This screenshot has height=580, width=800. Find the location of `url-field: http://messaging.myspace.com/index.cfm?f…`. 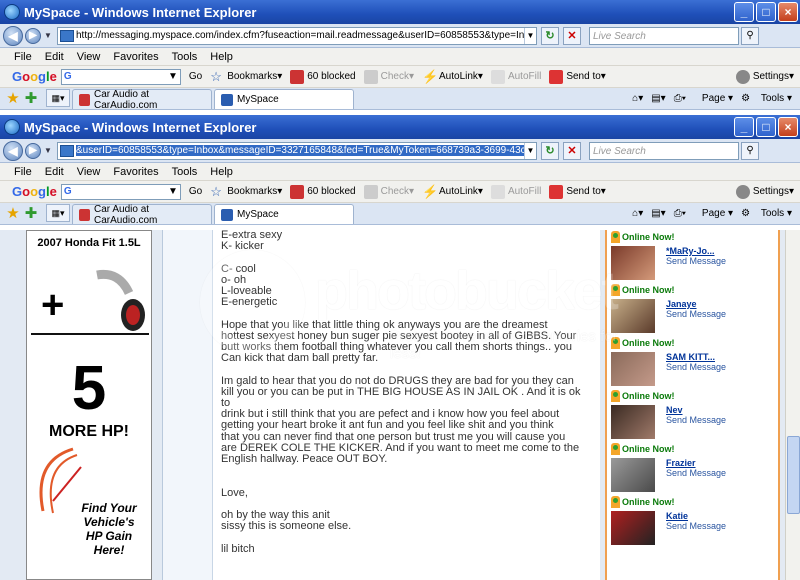

url-field: http://messaging.myspace.com/index.cfm?f… is located at coordinates (297, 35).